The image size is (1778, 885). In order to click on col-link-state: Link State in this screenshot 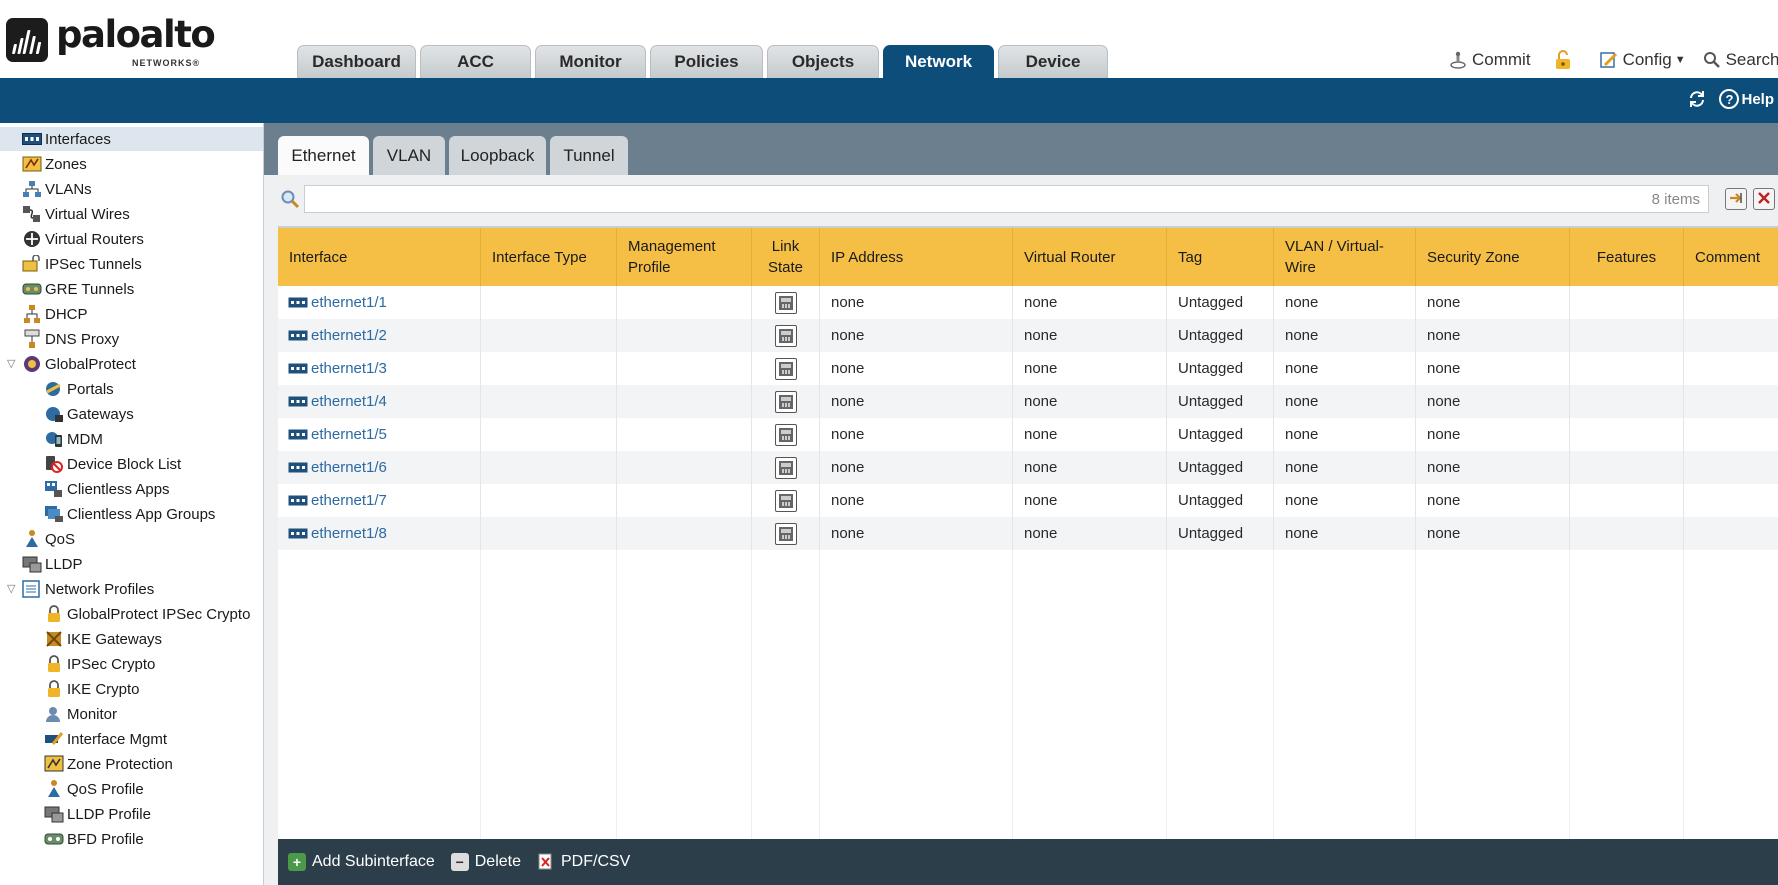, I will do `click(785, 257)`.